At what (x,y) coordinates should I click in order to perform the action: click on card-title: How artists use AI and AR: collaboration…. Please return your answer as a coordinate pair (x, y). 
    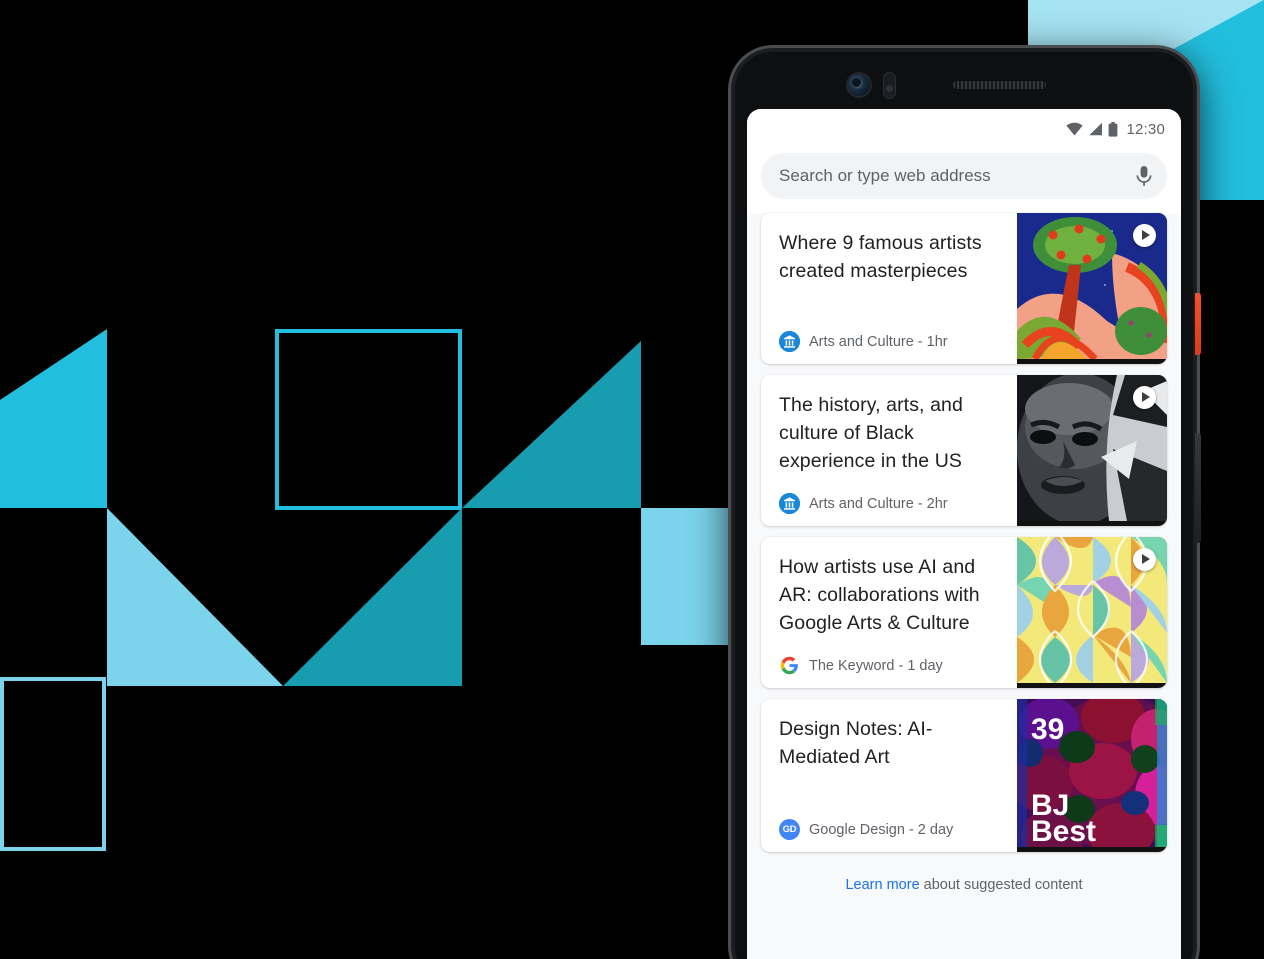
    Looking at the image, I should click on (879, 595).